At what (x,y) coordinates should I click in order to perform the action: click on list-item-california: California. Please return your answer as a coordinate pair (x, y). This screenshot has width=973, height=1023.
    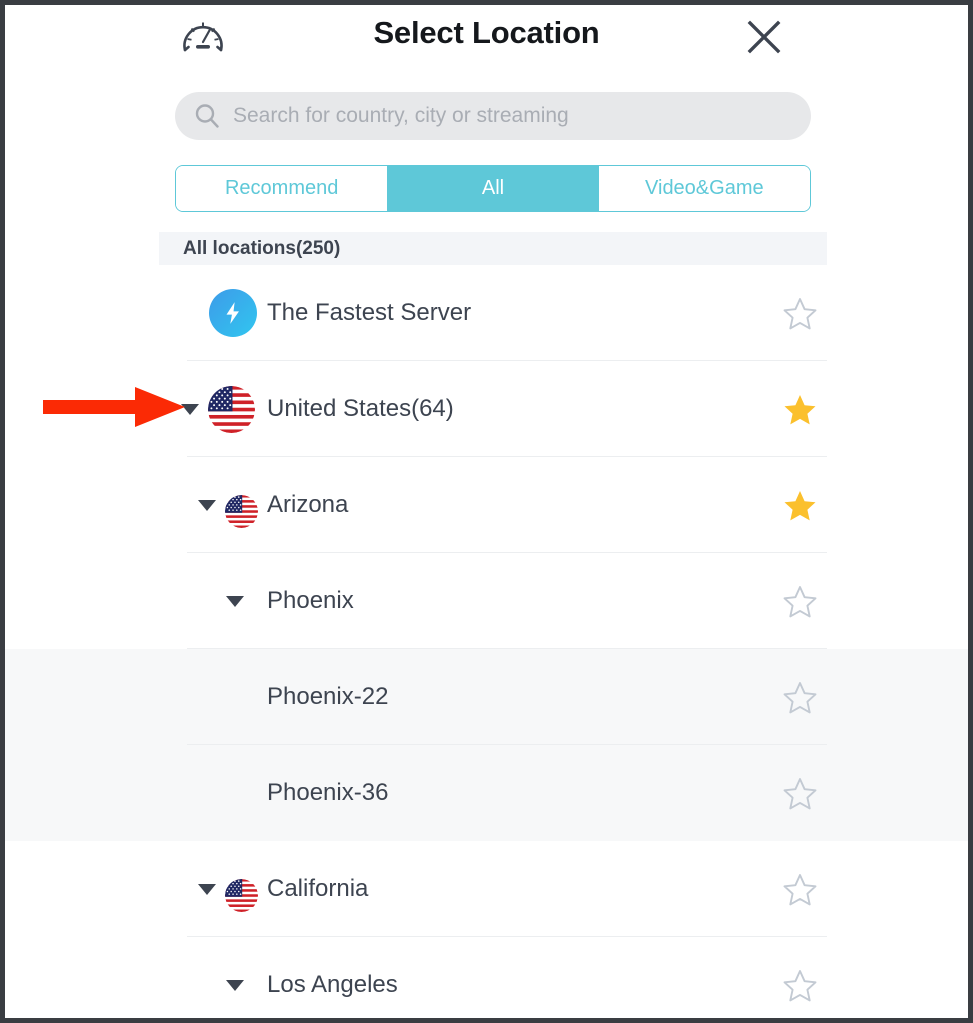
    Looking at the image, I should click on (486, 889).